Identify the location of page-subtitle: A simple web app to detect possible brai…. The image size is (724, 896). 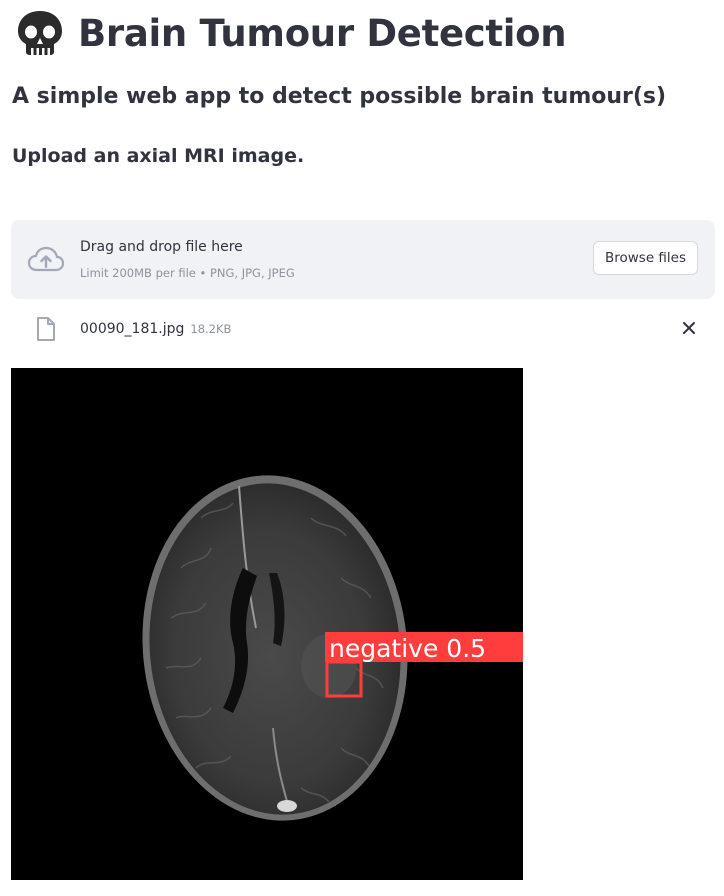
(339, 96).